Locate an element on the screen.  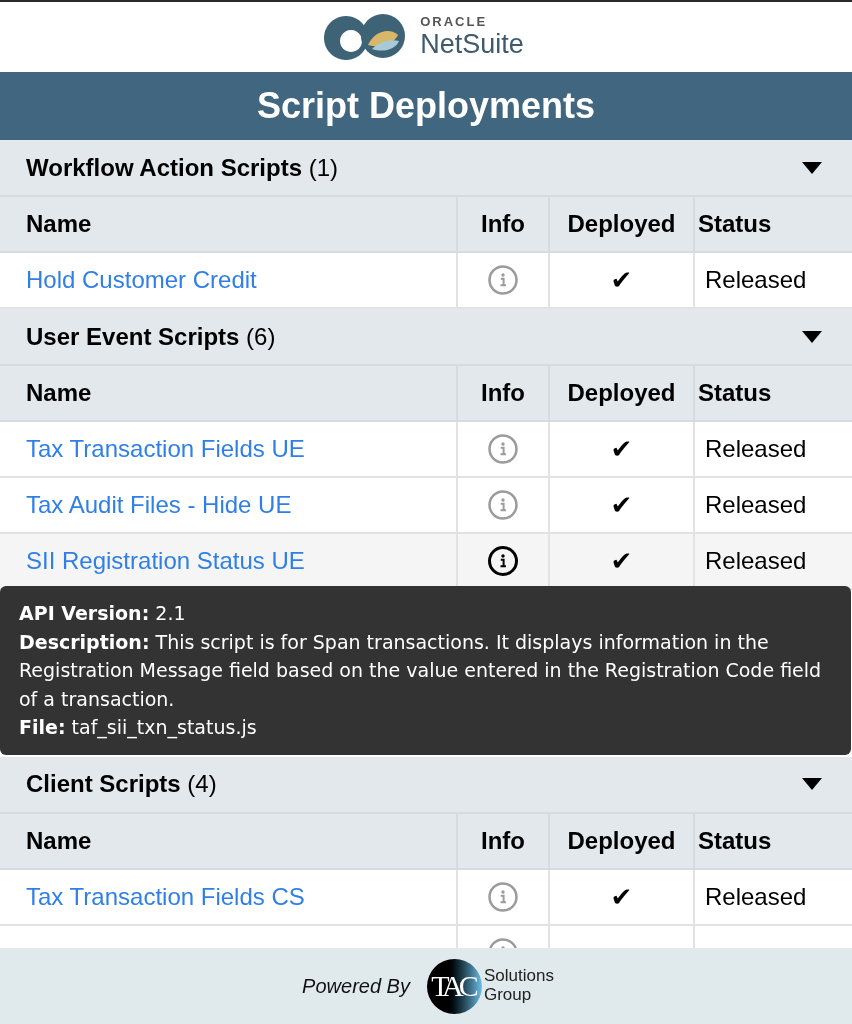
script-link: Hold Customer Credit is located at coordinates (141, 280).